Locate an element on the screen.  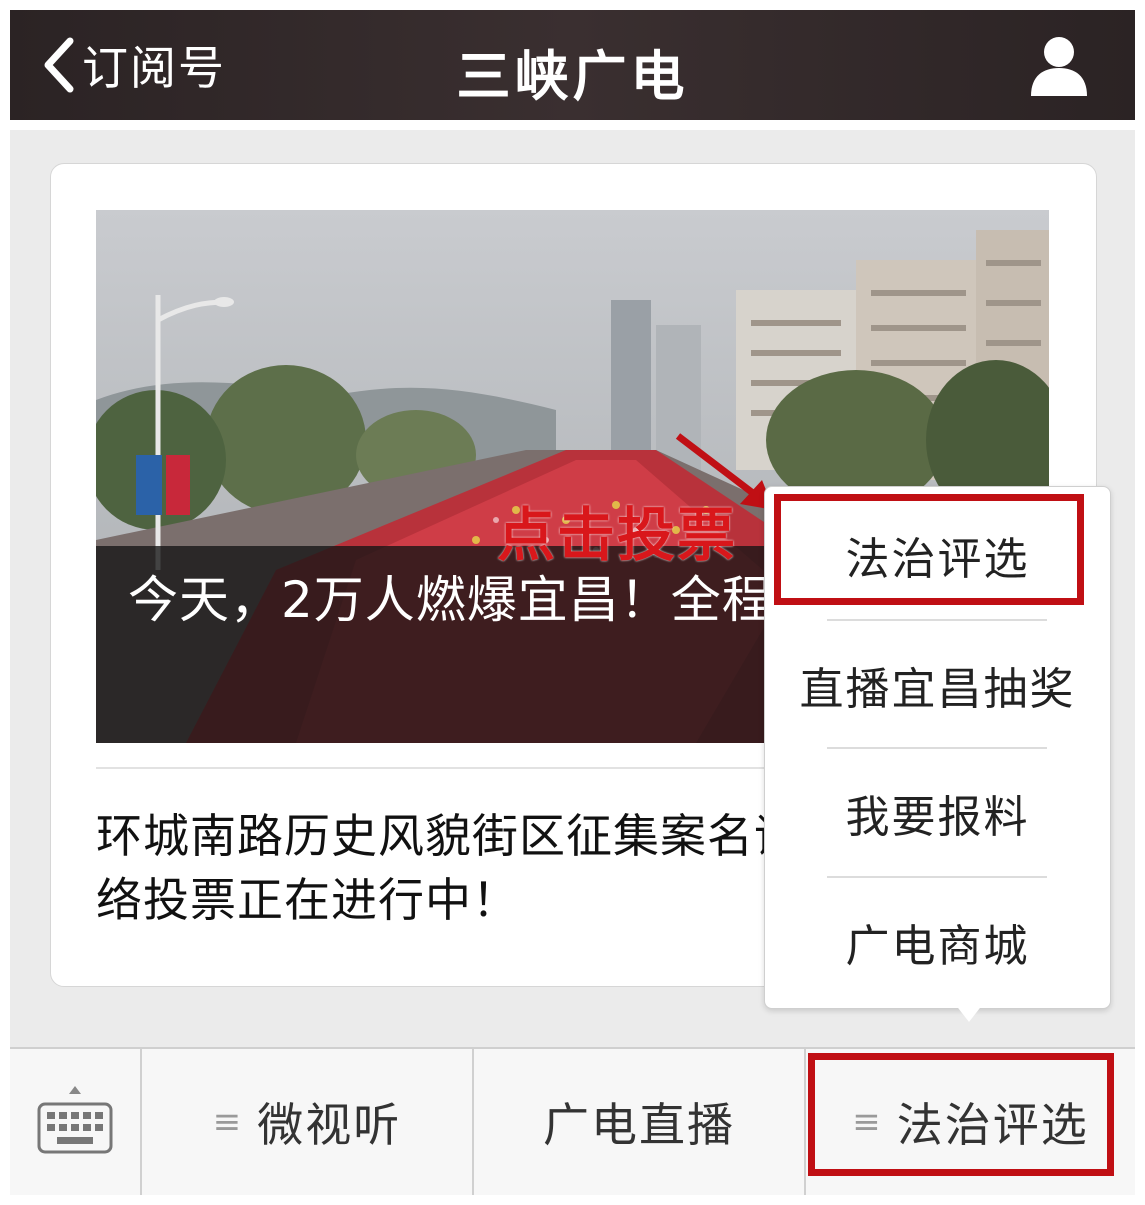
keyboard-toggle-button is located at coordinates (75, 1122).